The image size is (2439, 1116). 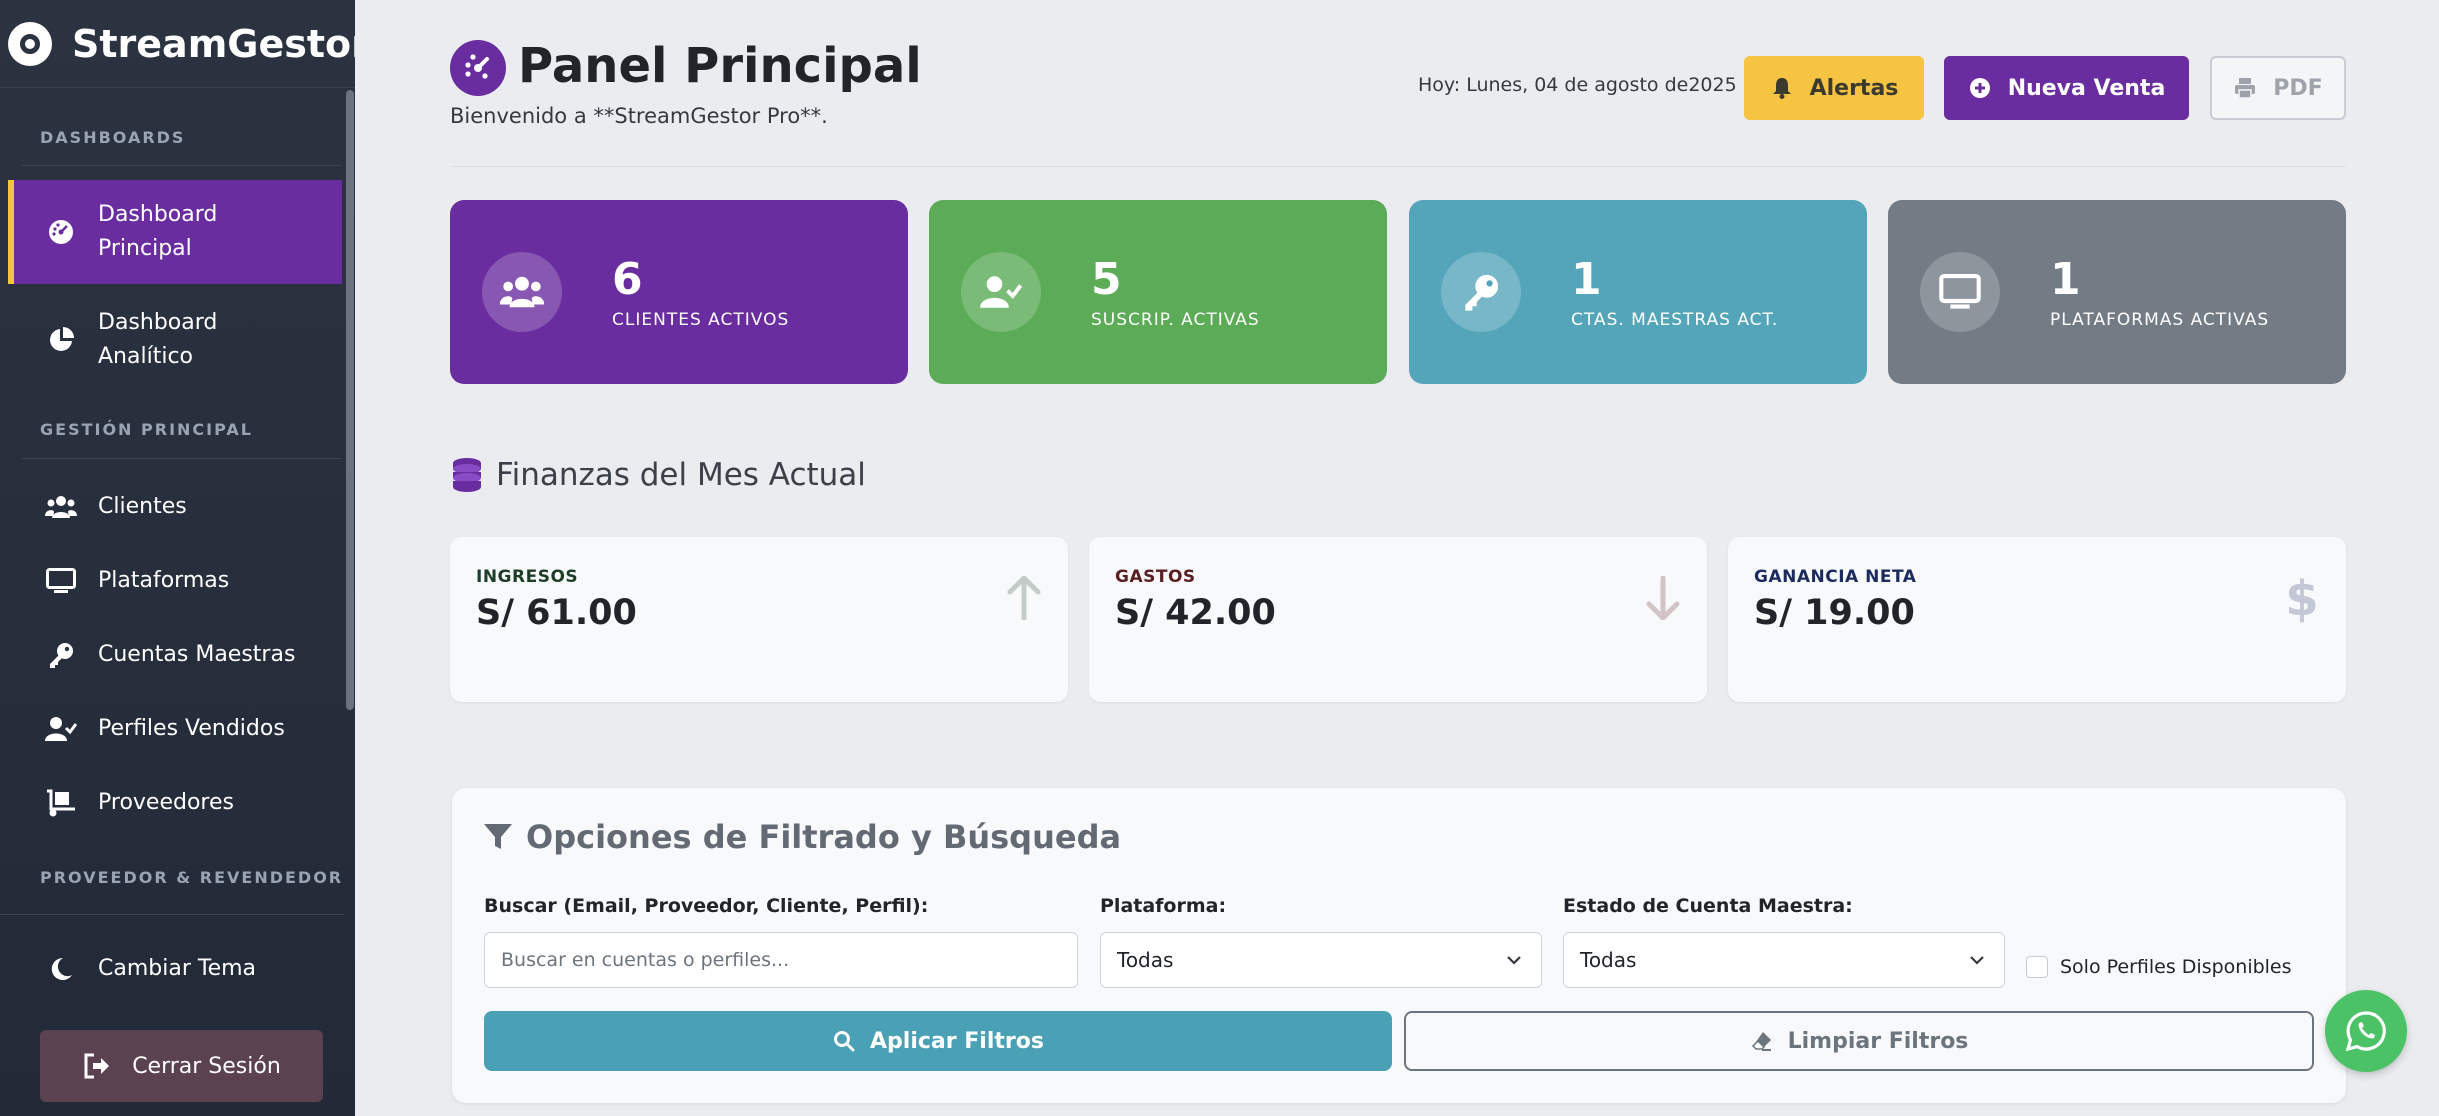 I want to click on clear-filters-button: Limpiar Filtros, so click(x=1859, y=1041).